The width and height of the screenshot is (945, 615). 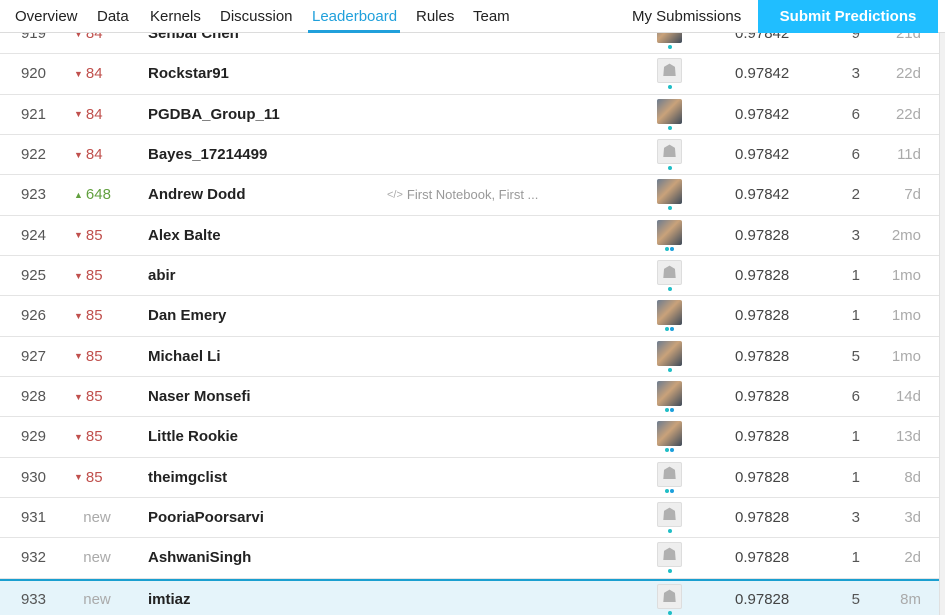 I want to click on table-row: 922 ▼ 84 Bayes_17214499 ☗ 0.97842 6 11d, so click(x=469, y=155).